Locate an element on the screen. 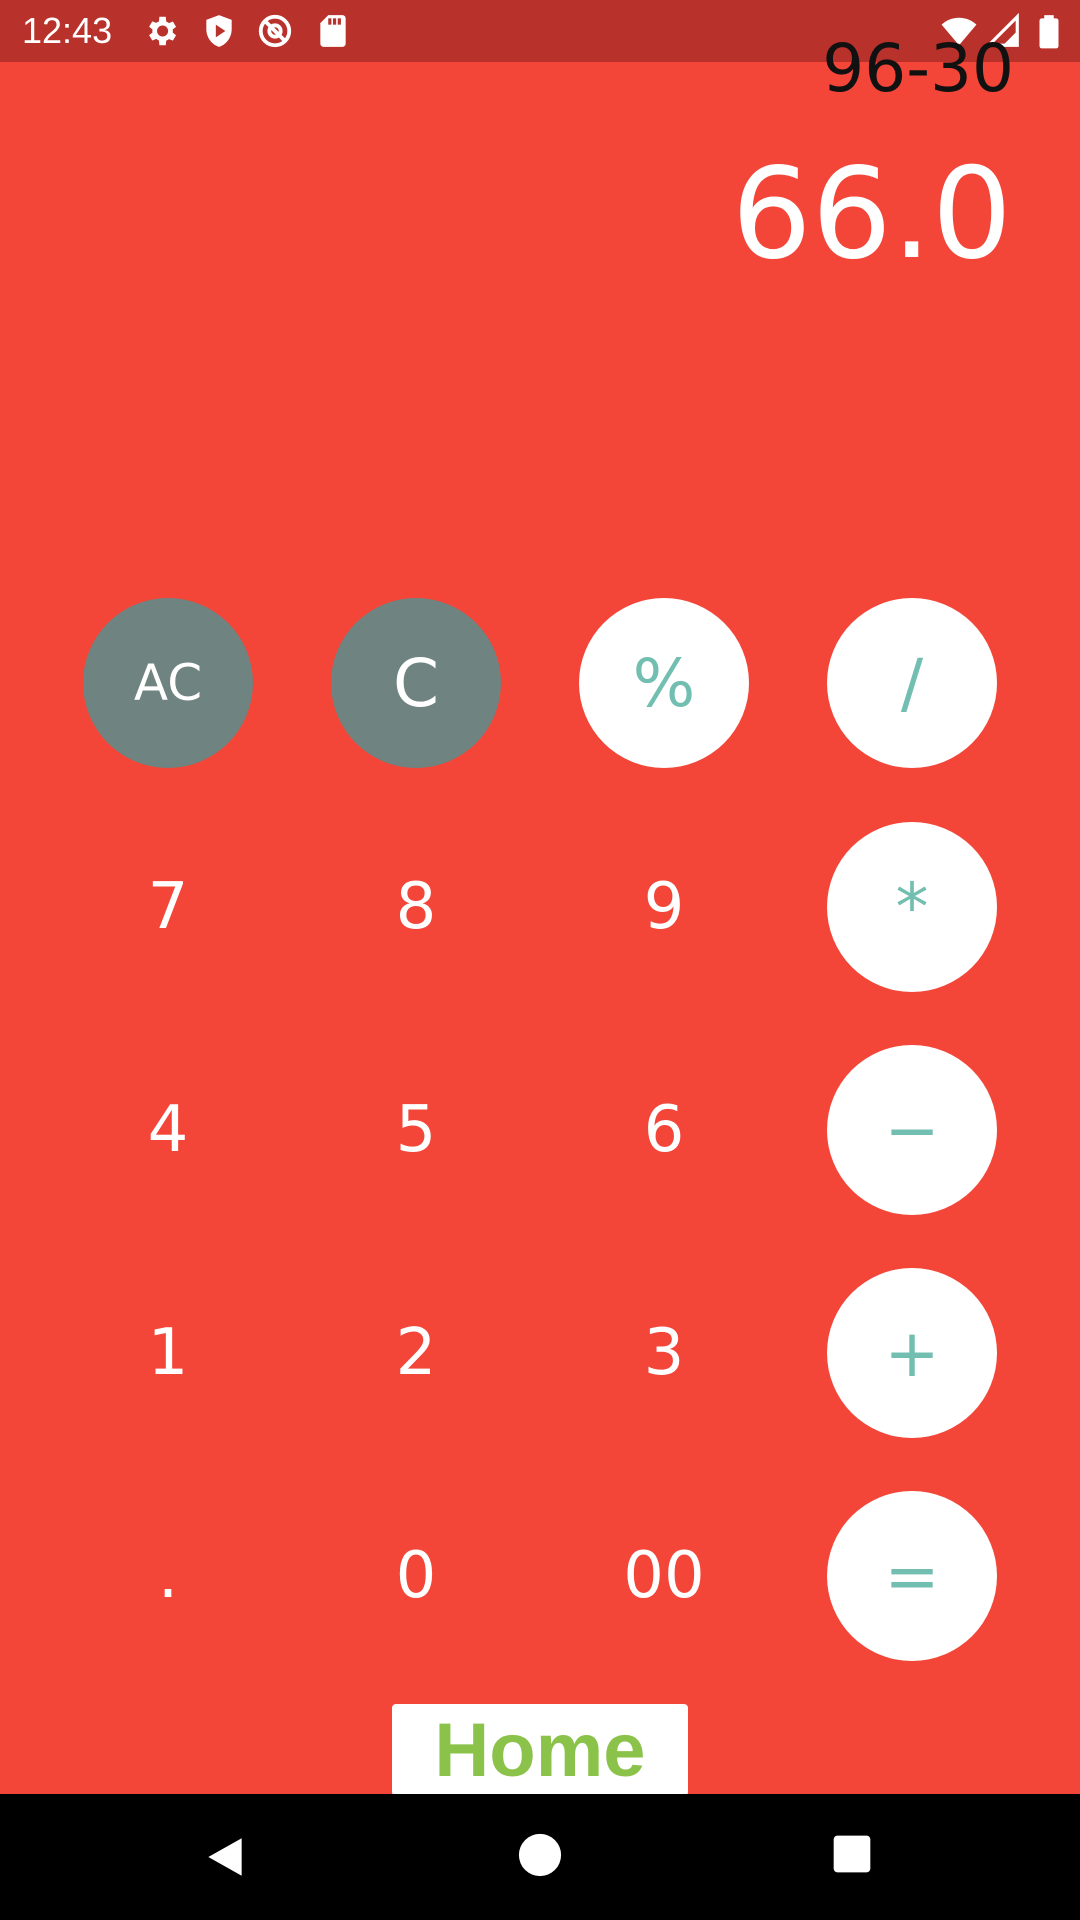 This screenshot has height=1920, width=1080. divide-button: / is located at coordinates (912, 683).